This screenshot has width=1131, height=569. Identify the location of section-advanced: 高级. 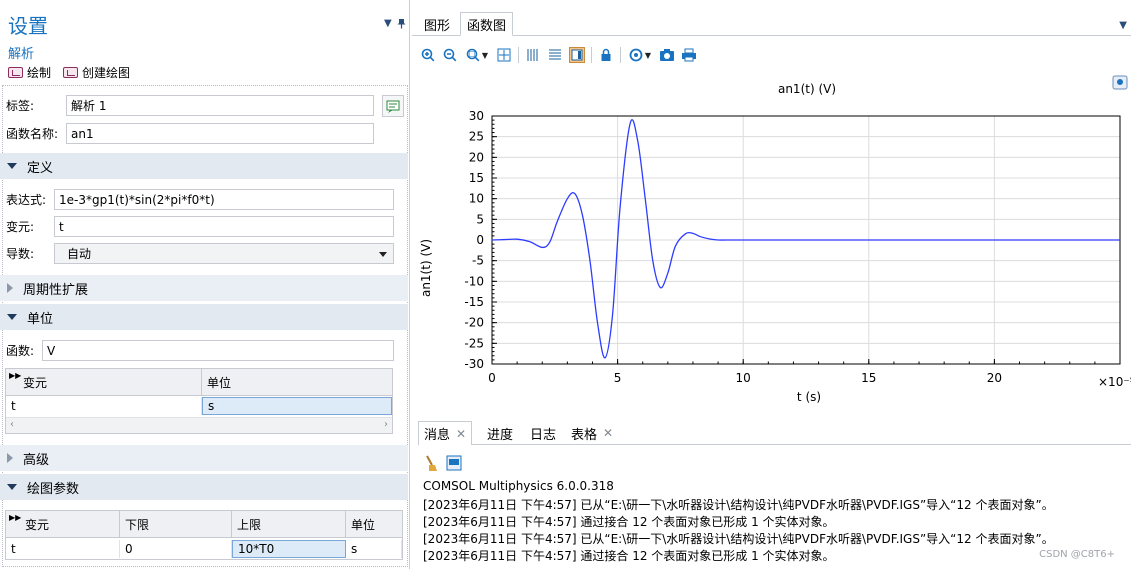
(204, 458).